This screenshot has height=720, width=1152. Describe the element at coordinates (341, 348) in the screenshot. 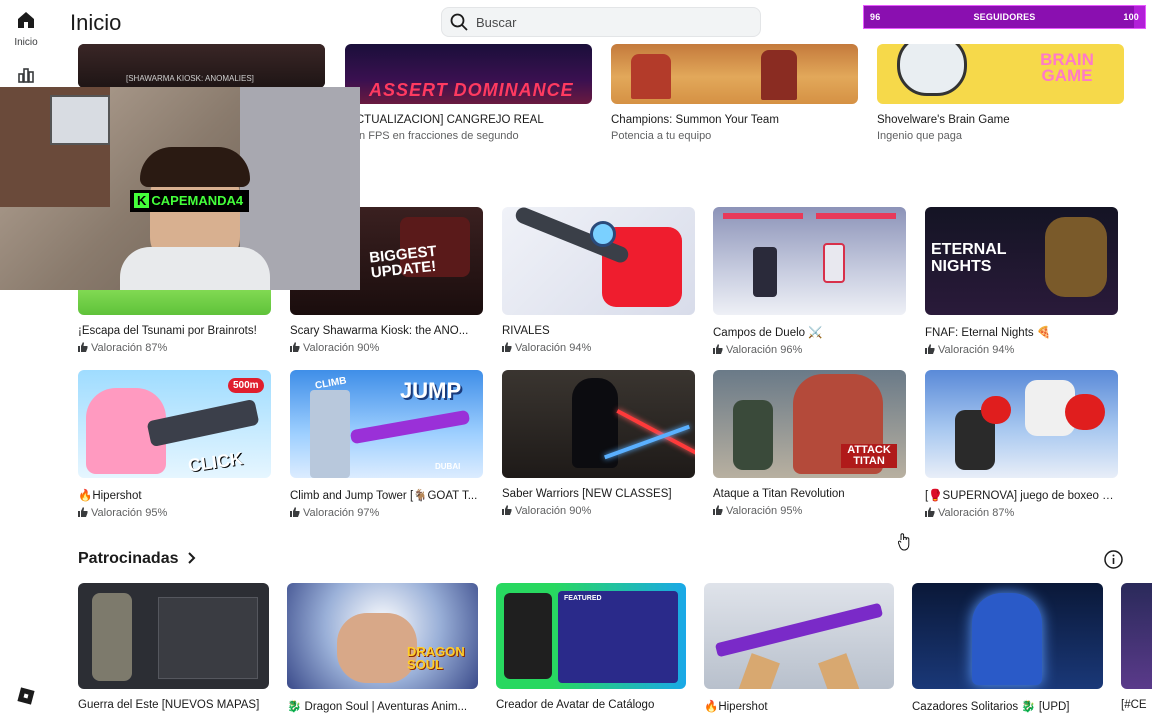

I see `rating-text: Valoración 90%` at that location.